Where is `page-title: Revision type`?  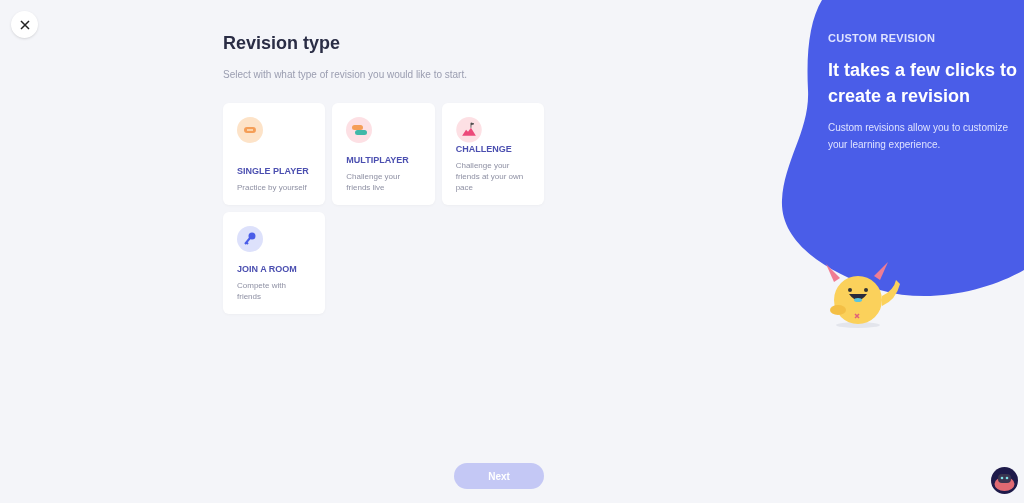 page-title: Revision type is located at coordinates (282, 43).